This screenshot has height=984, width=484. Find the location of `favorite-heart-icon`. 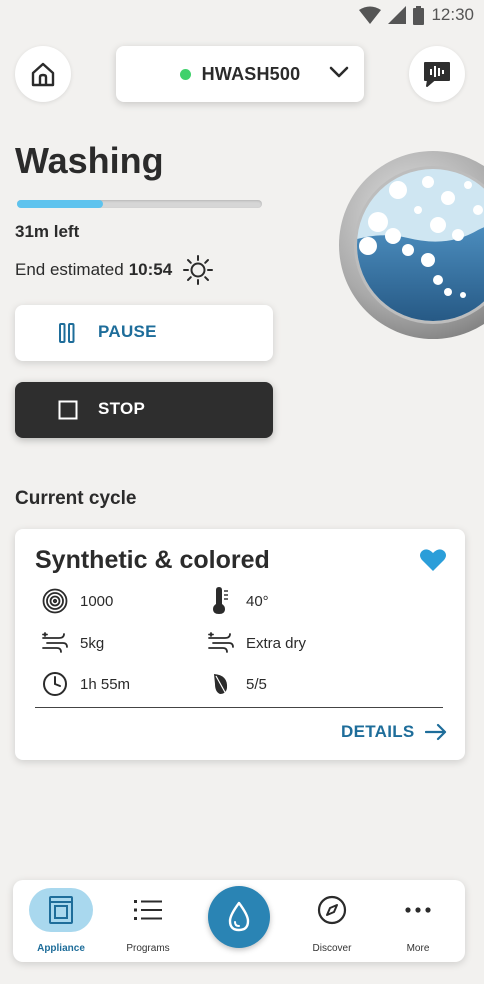

favorite-heart-icon is located at coordinates (433, 560).